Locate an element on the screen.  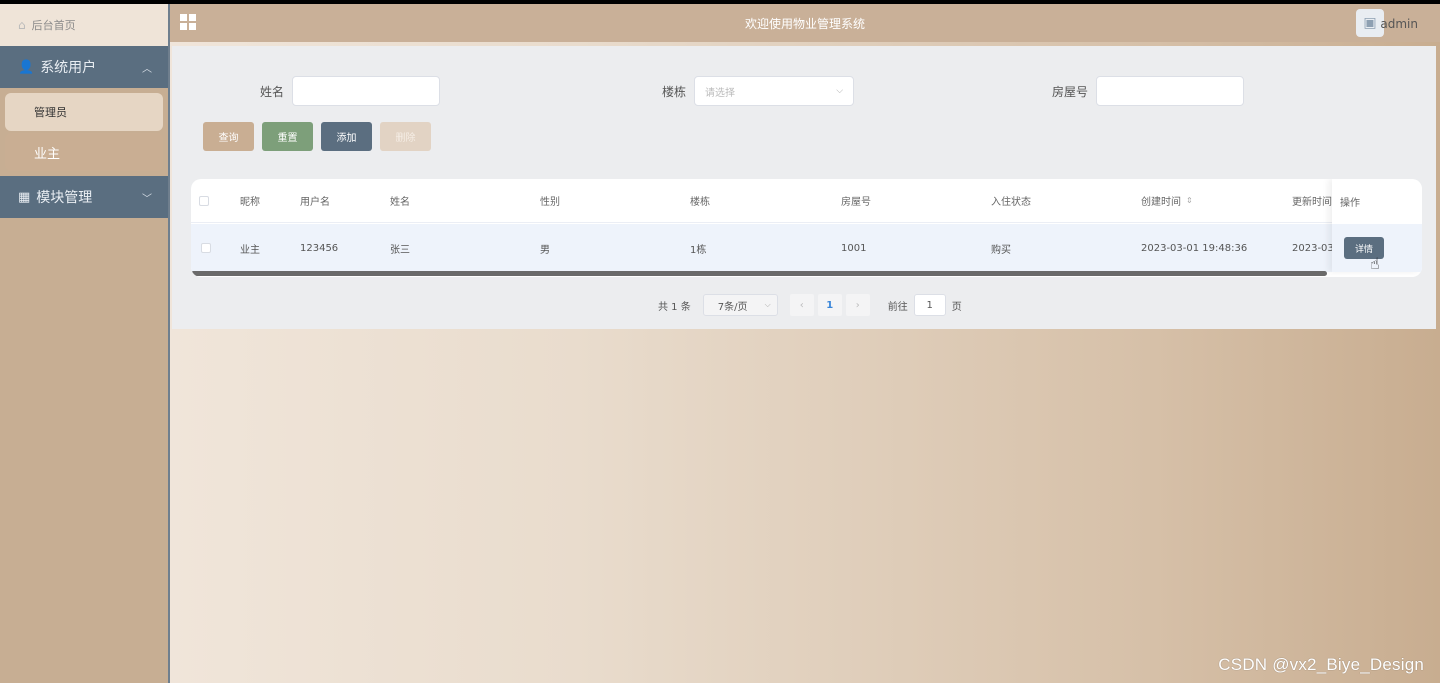
action-buttons: 查询 重置 添加 删除 is located at coordinates (317, 136).